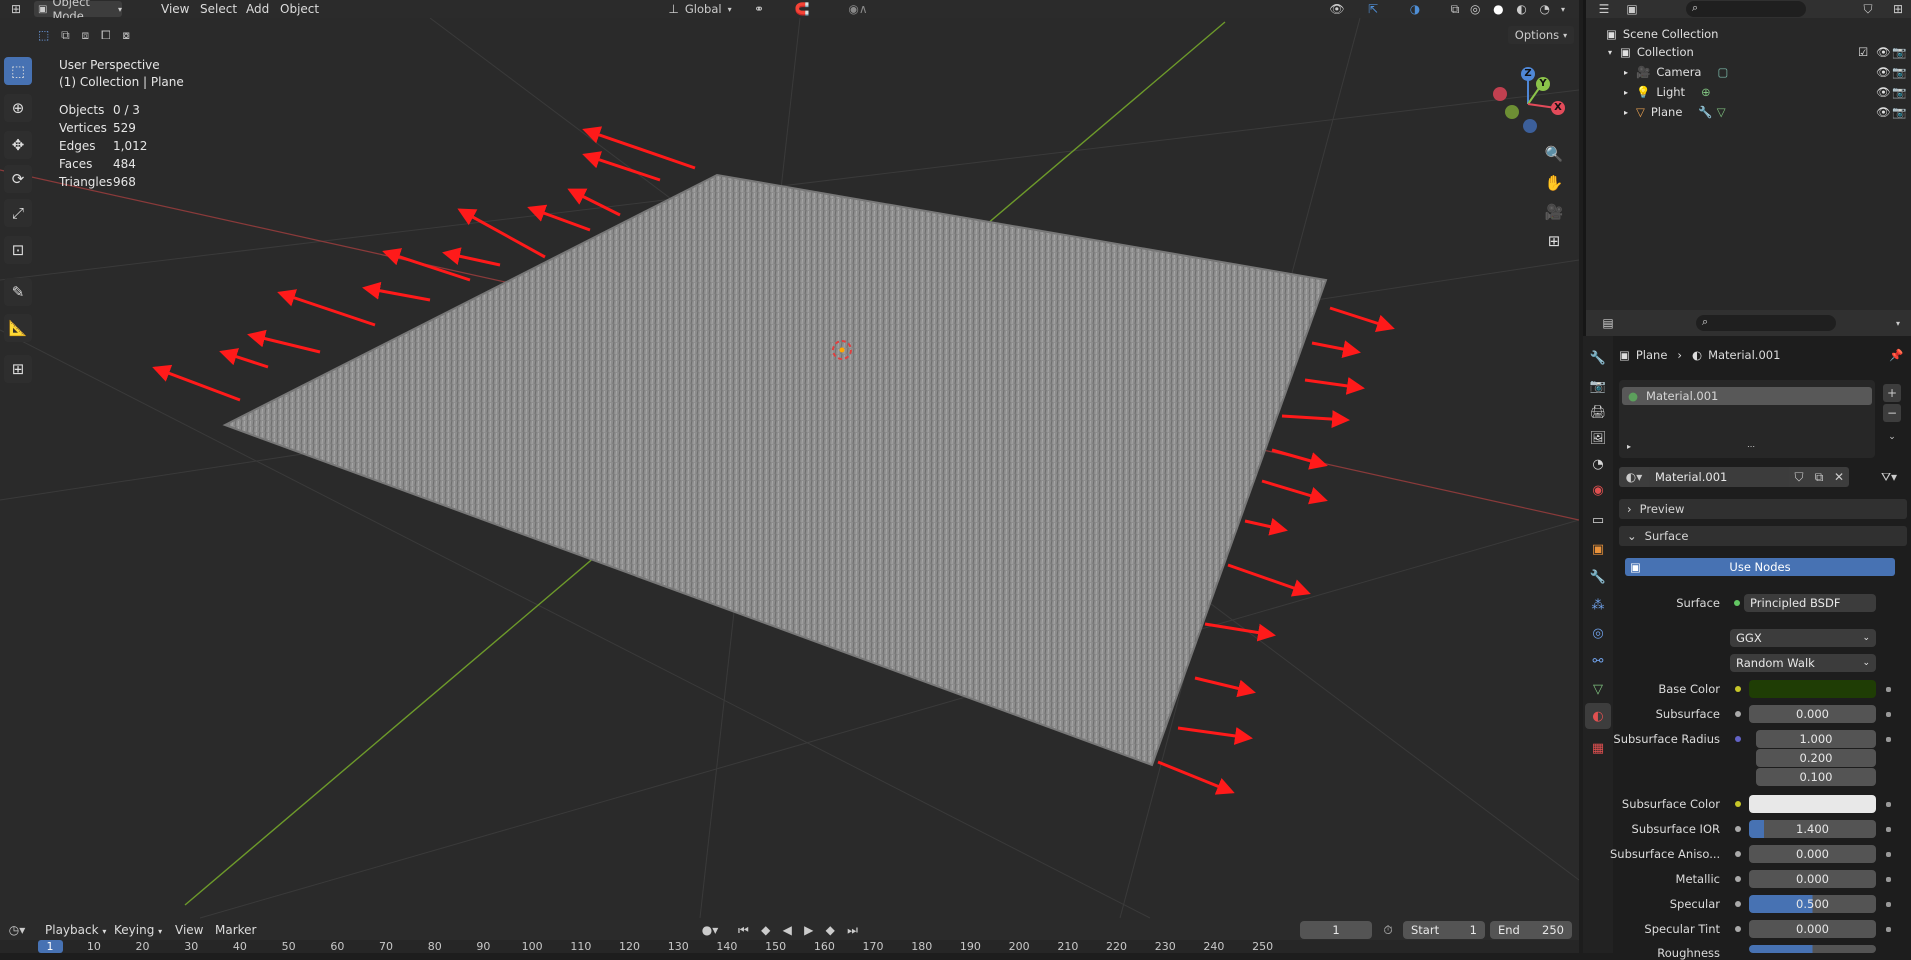 This screenshot has width=1911, height=960. Describe the element at coordinates (759, 9) in the screenshot. I see `pivot-icon: ⚭` at that location.